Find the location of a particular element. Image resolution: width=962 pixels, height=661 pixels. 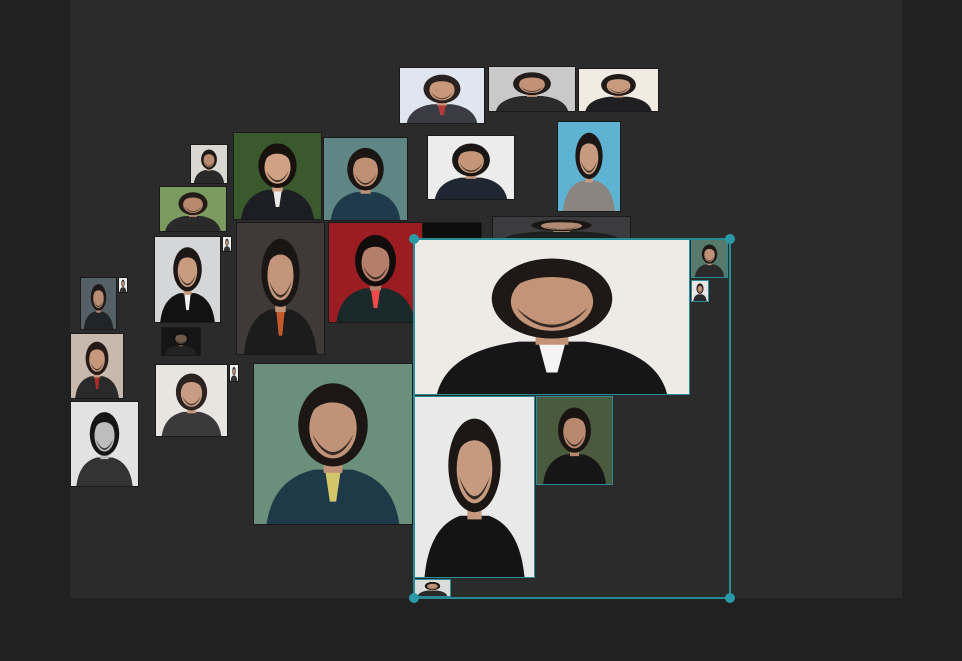

photo-bw is located at coordinates (104, 444).